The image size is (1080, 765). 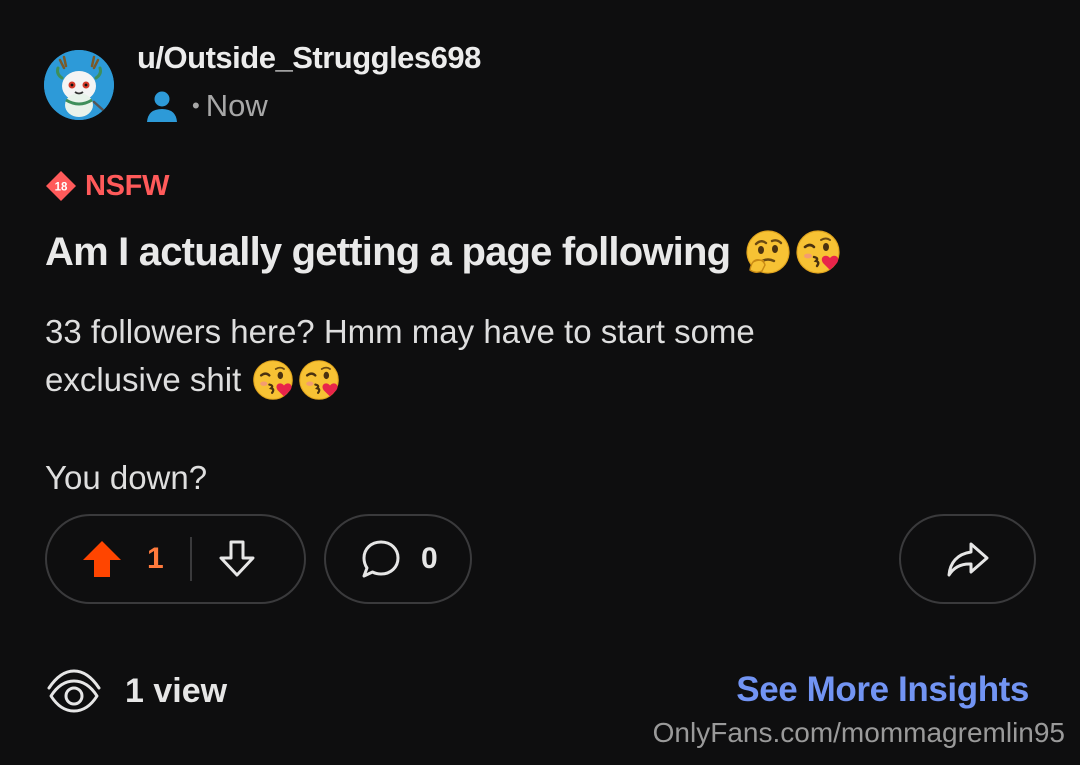 I want to click on nsfw-label: NSFW, so click(x=127, y=185).